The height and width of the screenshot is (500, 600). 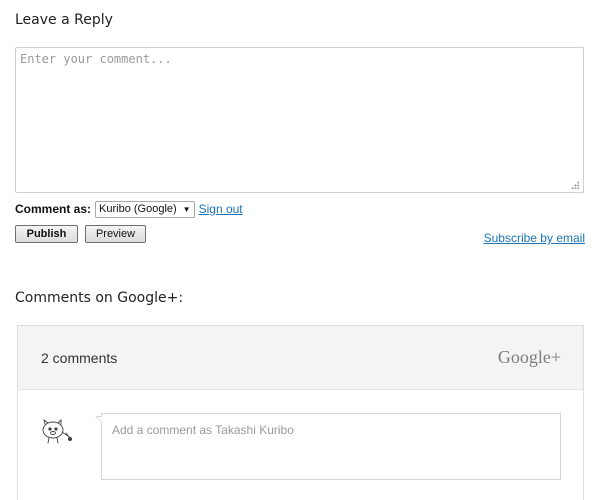 I want to click on sign-out-link: Sign out, so click(x=221, y=209).